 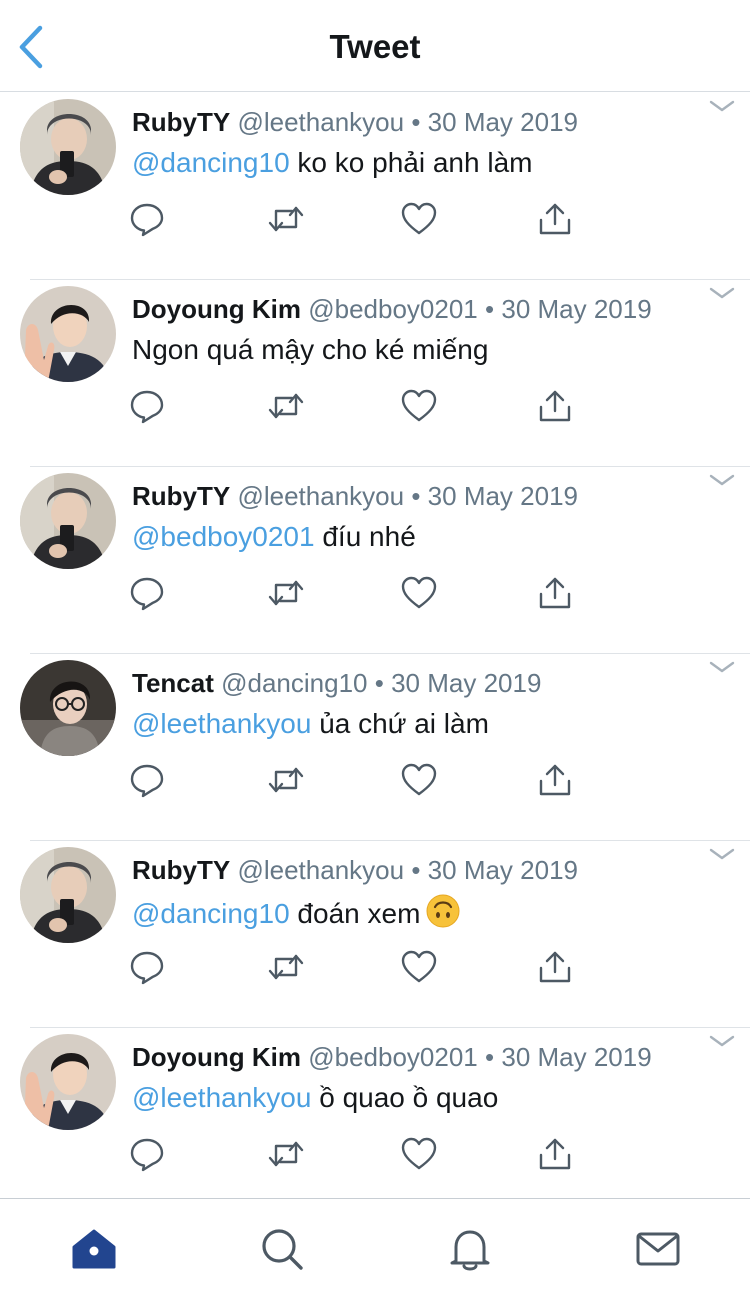 I want to click on tab-messages, so click(x=658, y=1249).